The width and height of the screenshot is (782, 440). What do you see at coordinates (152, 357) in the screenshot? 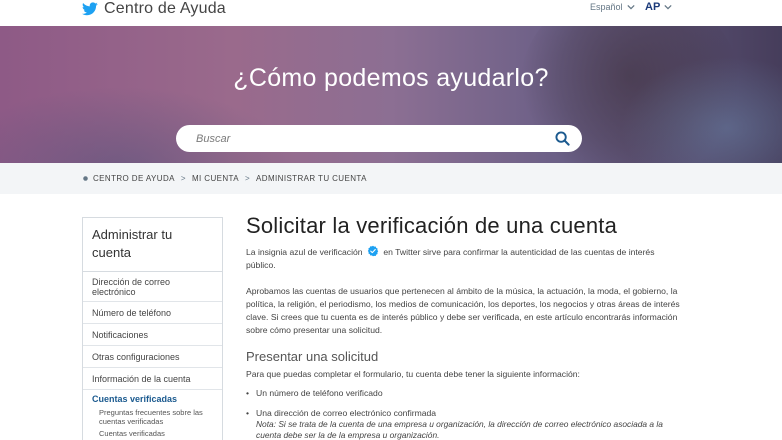
I see `sidebar-item-other-settings: Otras configuraciones` at bounding box center [152, 357].